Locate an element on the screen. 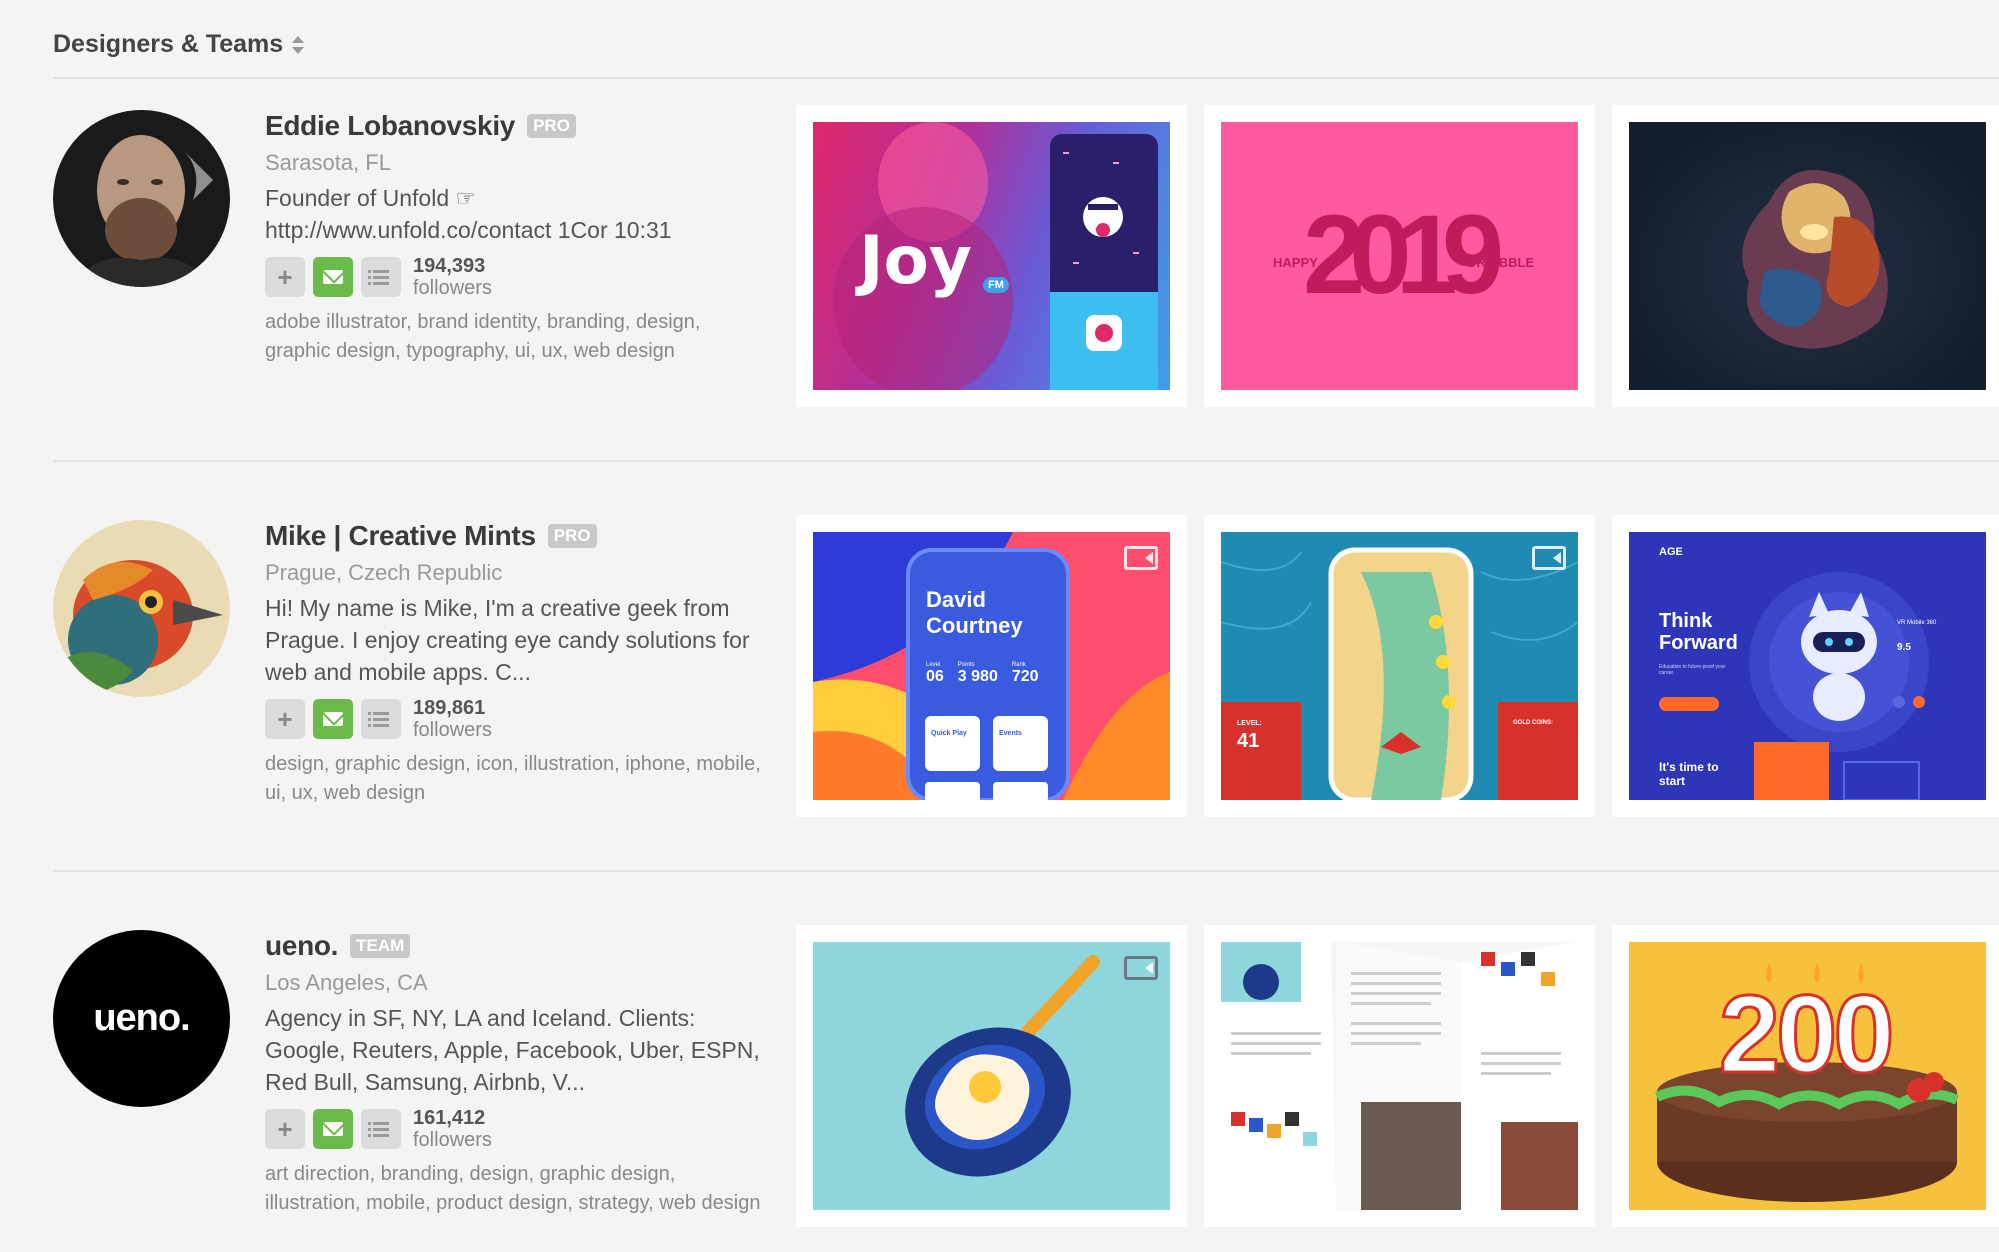 The height and width of the screenshot is (1252, 1999). card-label: Quick Play is located at coordinates (949, 733).